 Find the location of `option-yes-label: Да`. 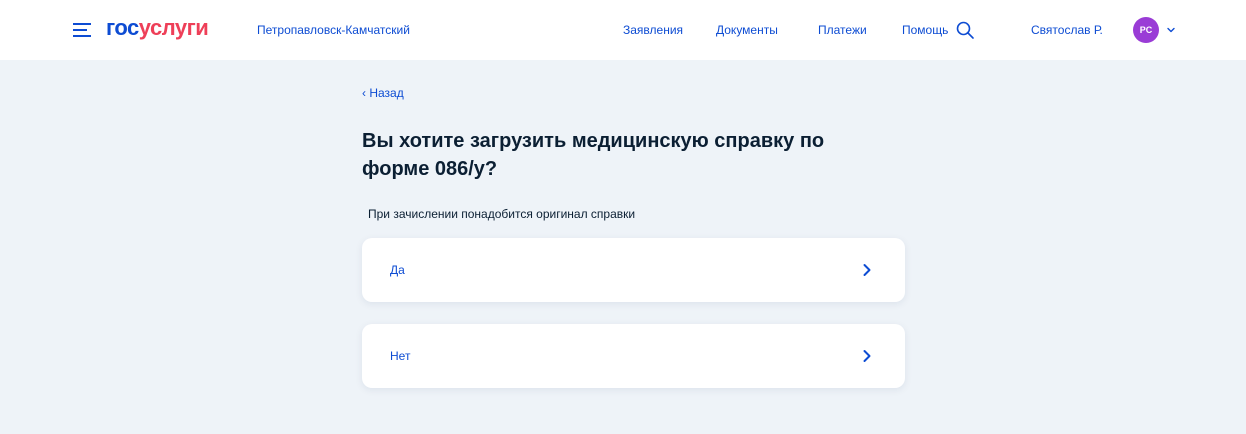

option-yes-label: Да is located at coordinates (397, 270).